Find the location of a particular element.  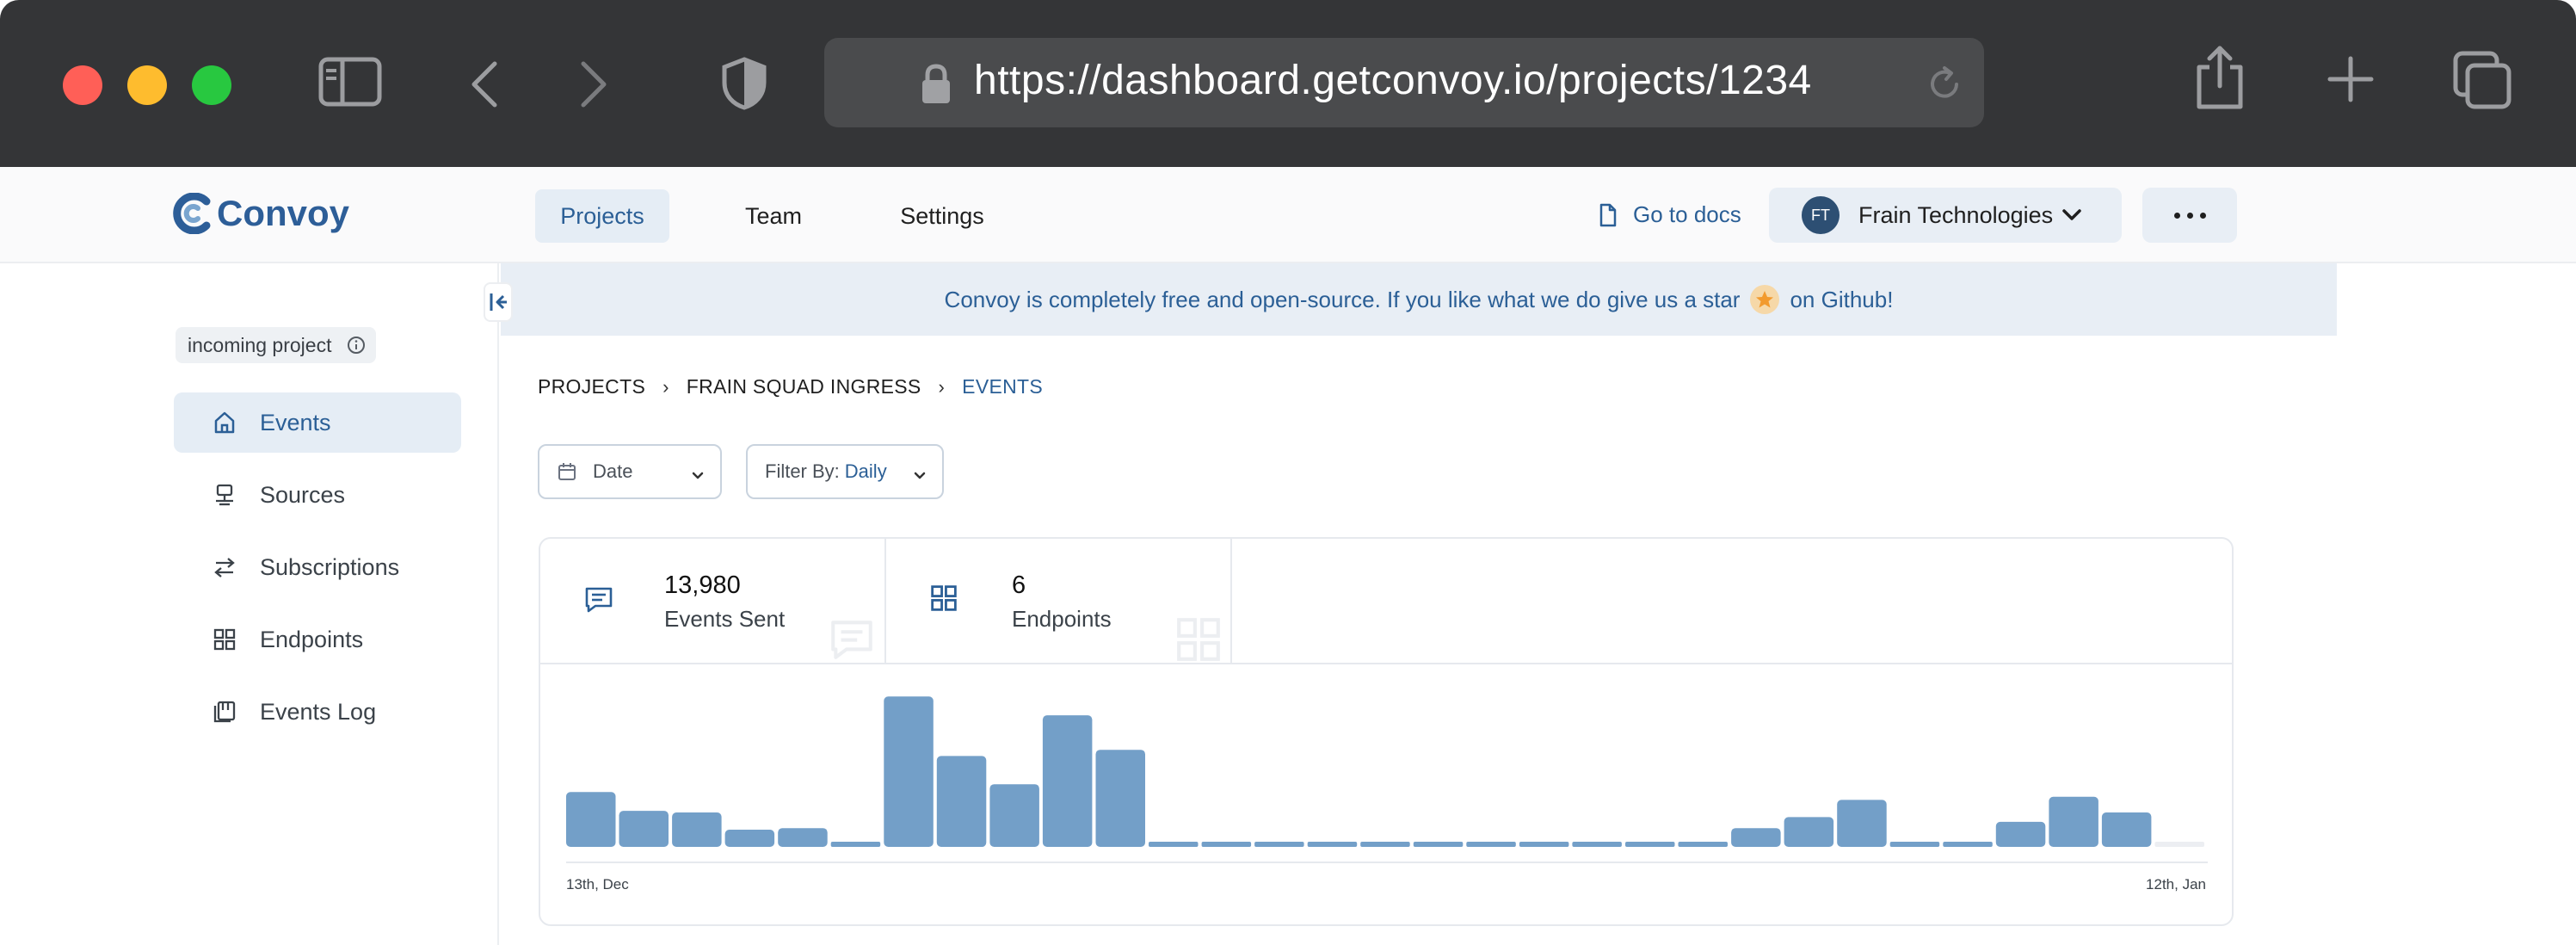

calendar-icon is located at coordinates (567, 472).